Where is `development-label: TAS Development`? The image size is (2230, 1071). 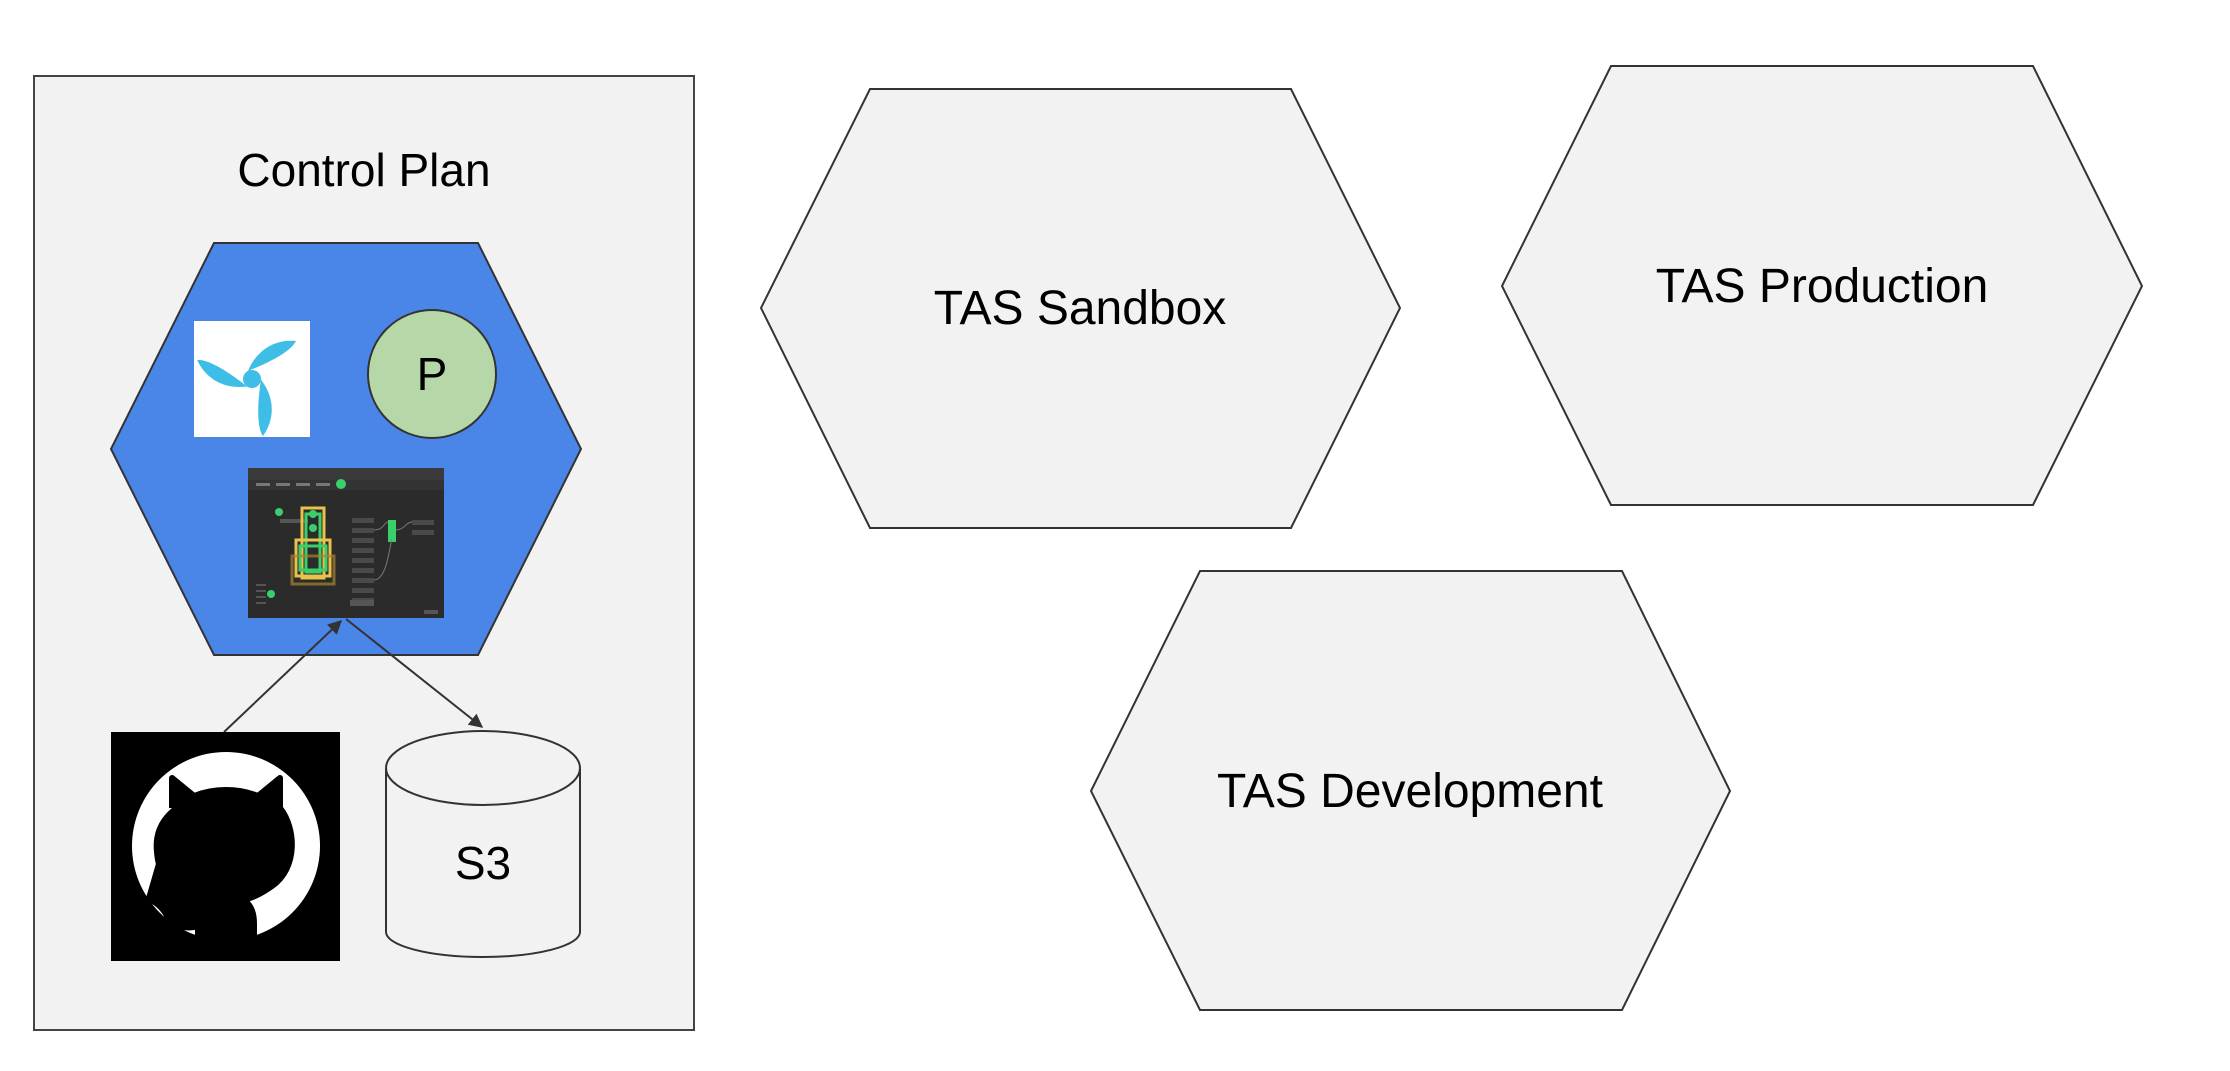
development-label: TAS Development is located at coordinates (1410, 791).